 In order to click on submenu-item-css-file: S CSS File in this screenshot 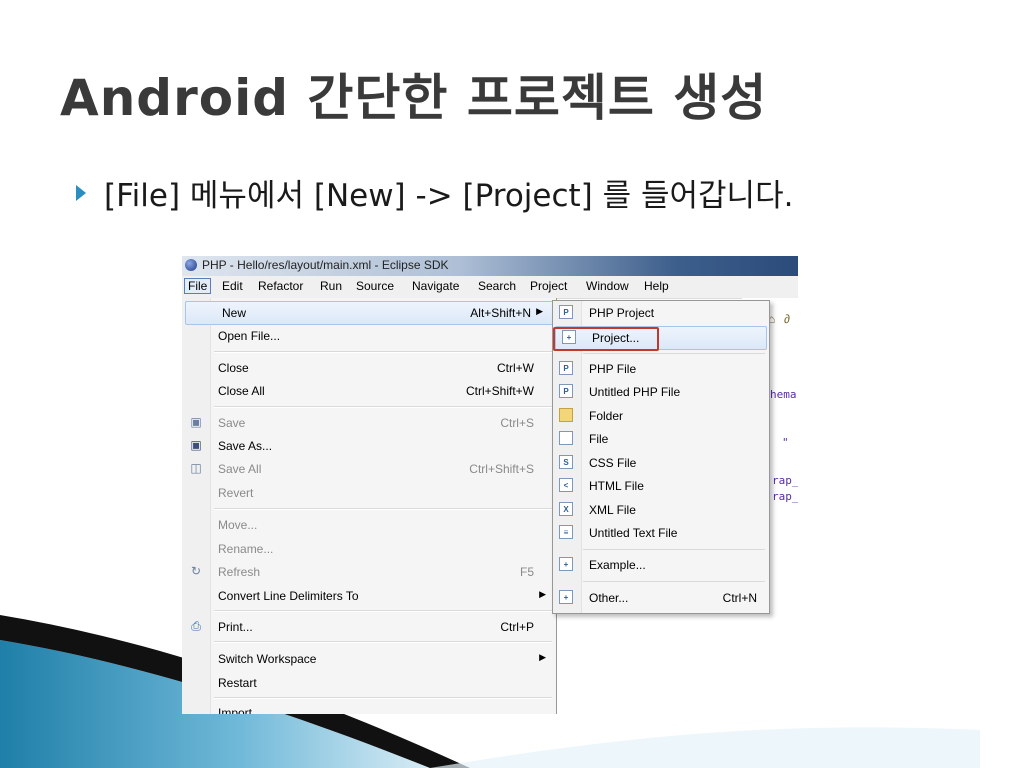, I will do `click(661, 463)`.